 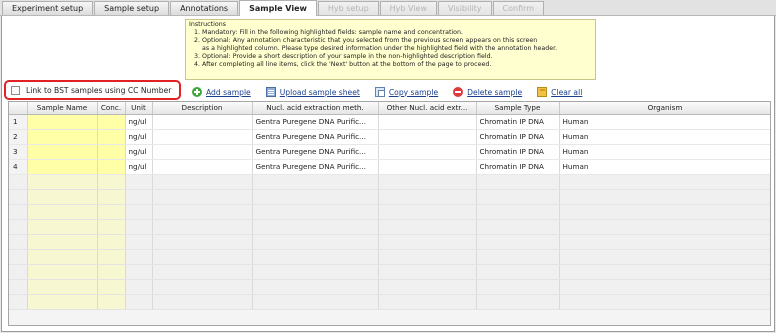 I want to click on column-header-unit: Unit, so click(x=139, y=108).